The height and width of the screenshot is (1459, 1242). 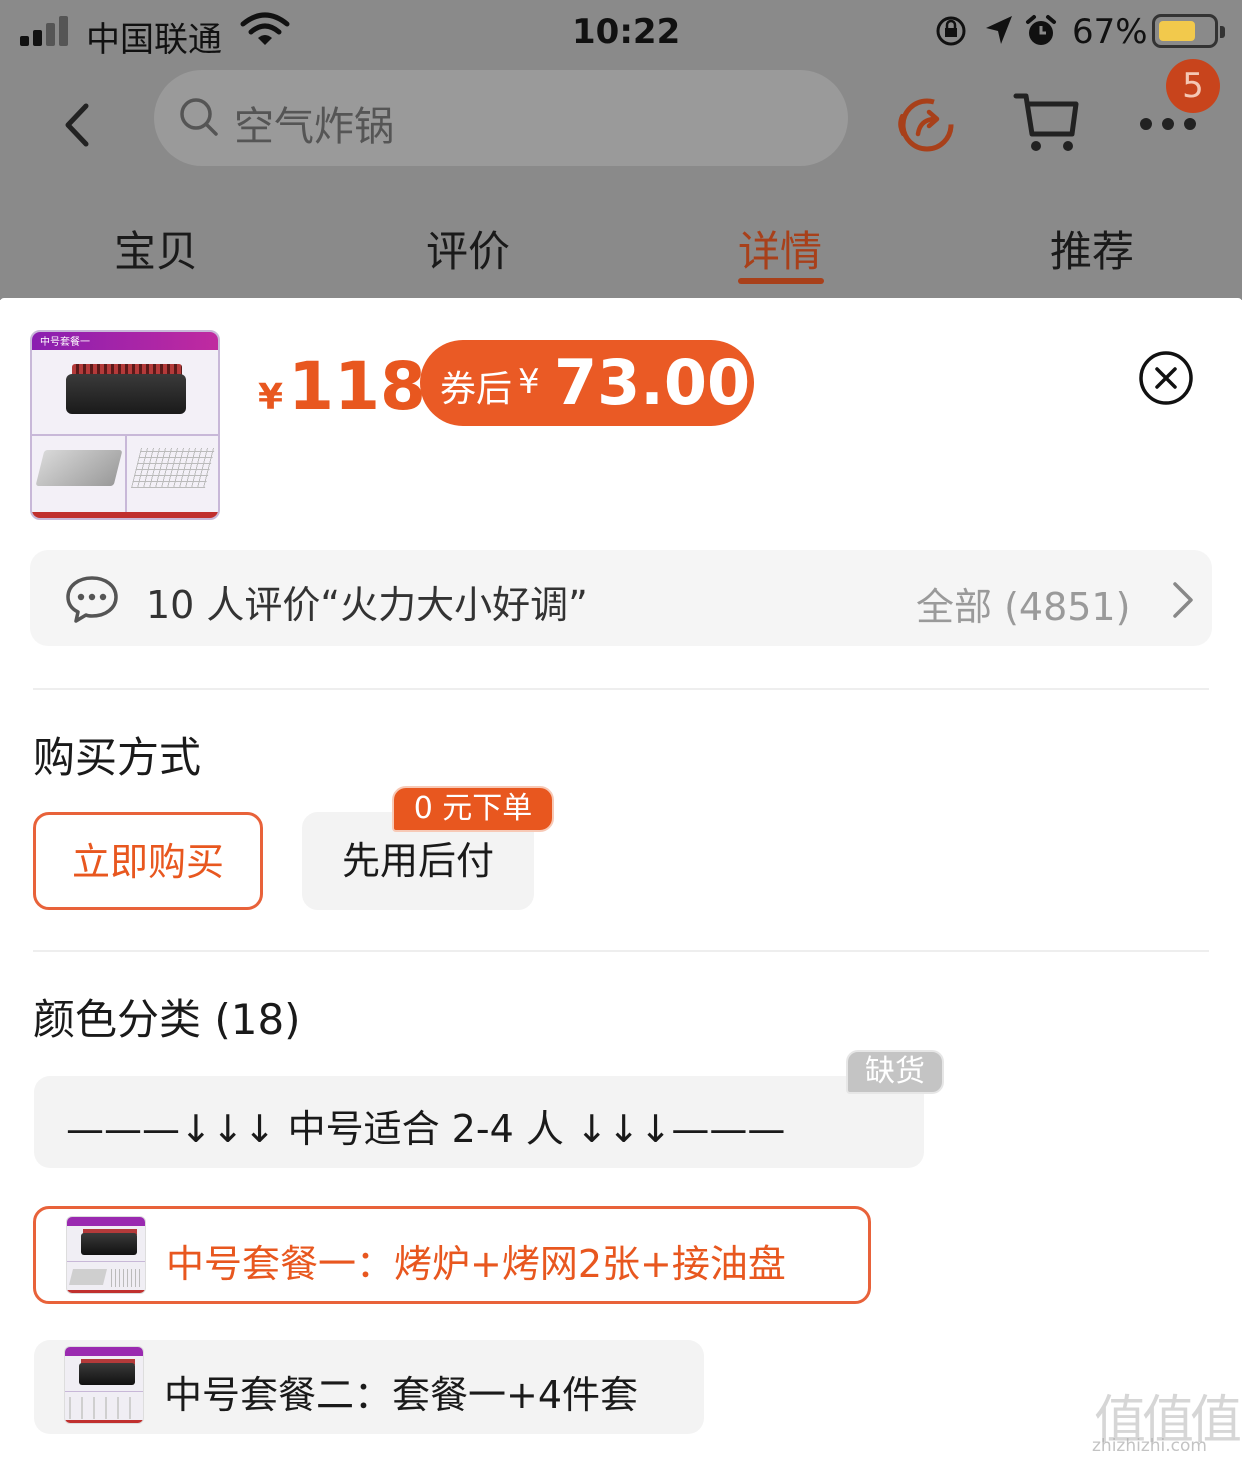 I want to click on original-price: ¥ 118, so click(x=342, y=386).